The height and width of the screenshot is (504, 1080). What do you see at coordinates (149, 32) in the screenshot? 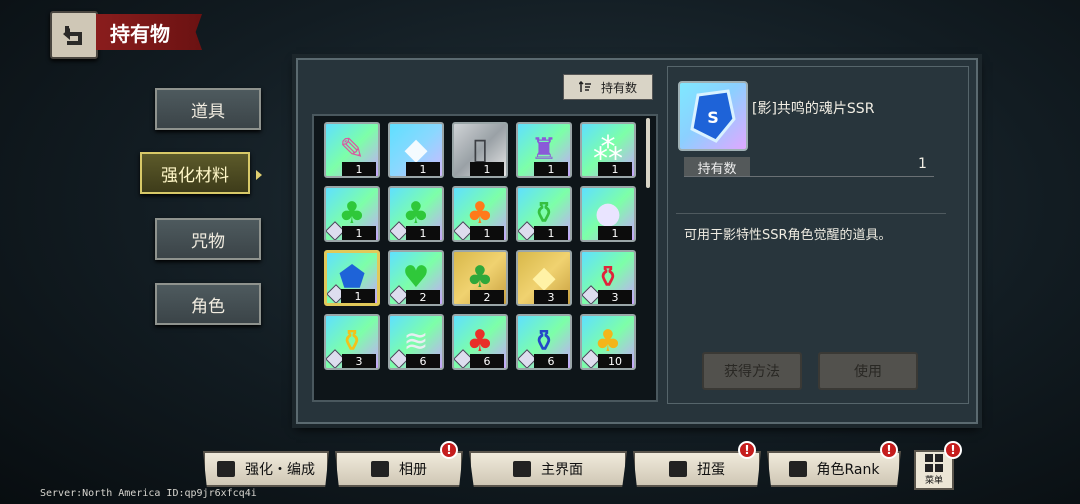
I see `page-title: 持有物` at bounding box center [149, 32].